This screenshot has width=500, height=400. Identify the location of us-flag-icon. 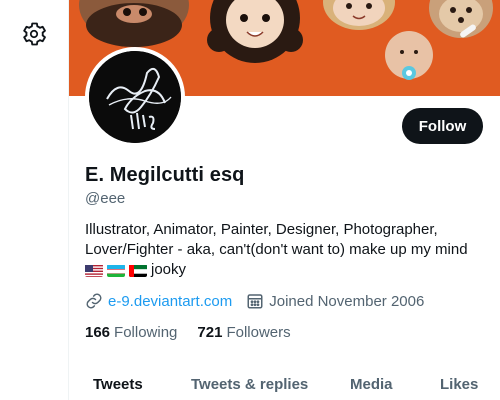
(94, 270).